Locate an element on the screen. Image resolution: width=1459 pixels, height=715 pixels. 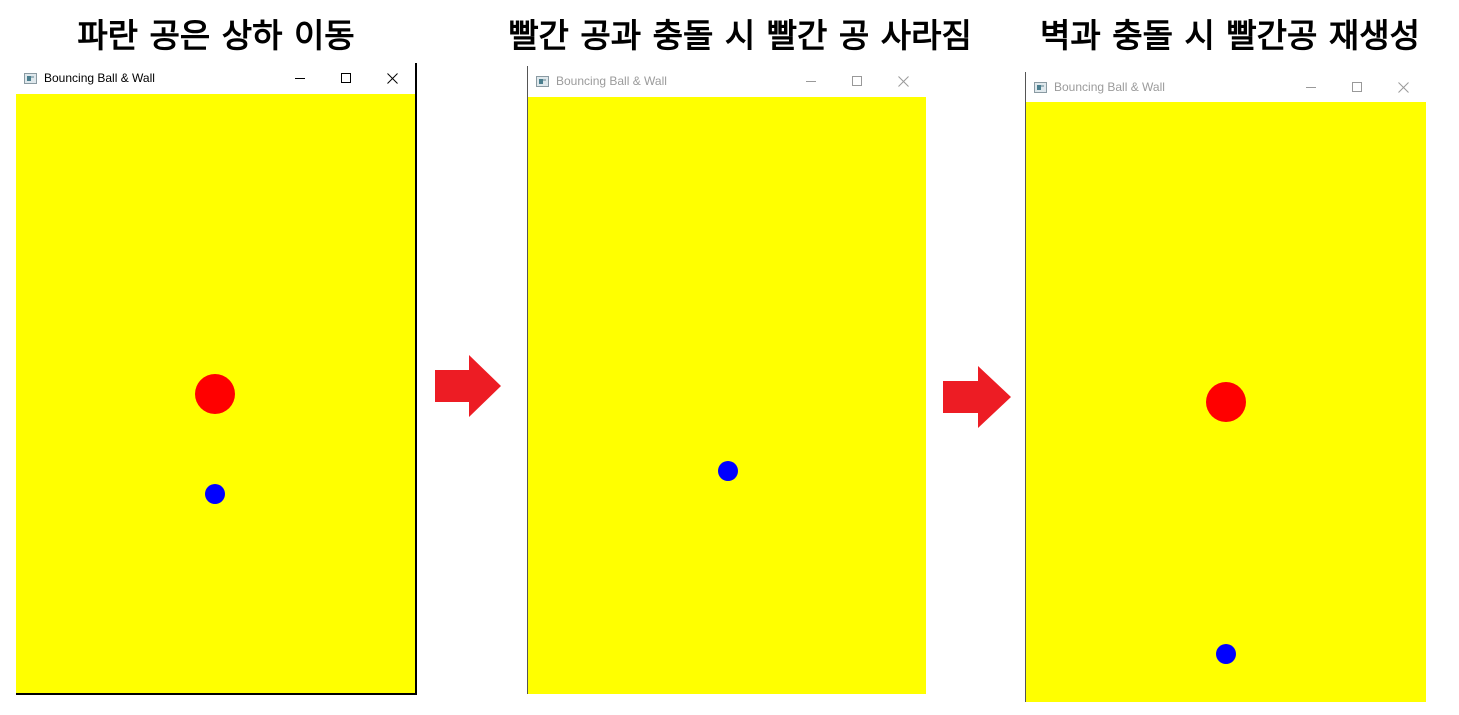
panel-1-heading: 파란 공은 상하 이동 is located at coordinates (216, 35).